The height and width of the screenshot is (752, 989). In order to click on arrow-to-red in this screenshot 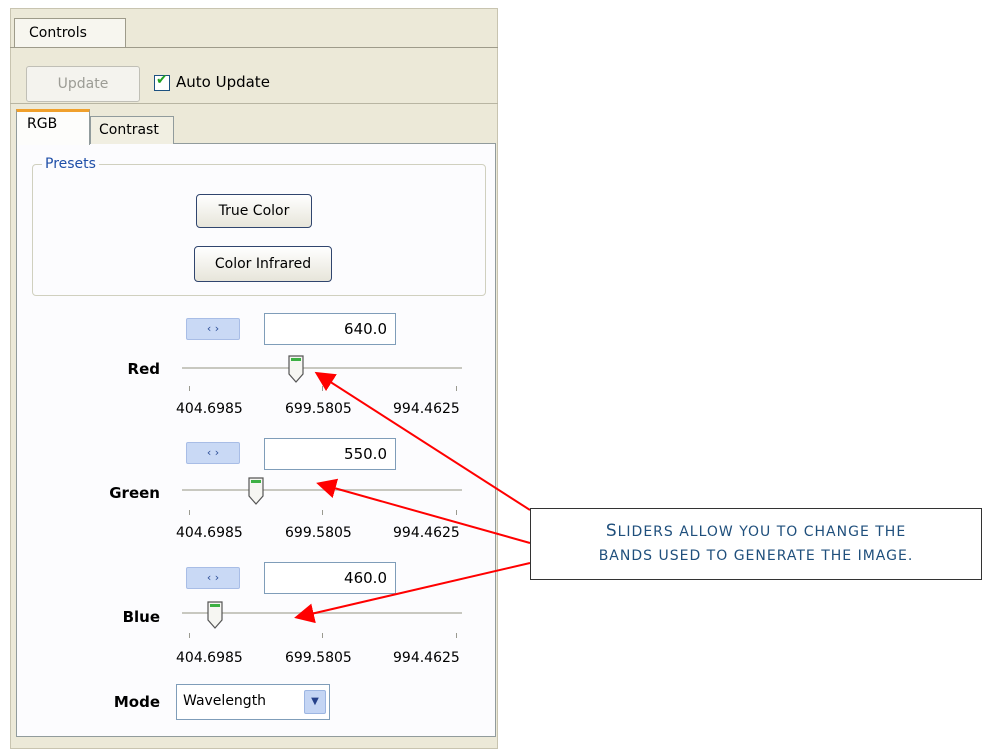, I will do `click(422, 441)`.